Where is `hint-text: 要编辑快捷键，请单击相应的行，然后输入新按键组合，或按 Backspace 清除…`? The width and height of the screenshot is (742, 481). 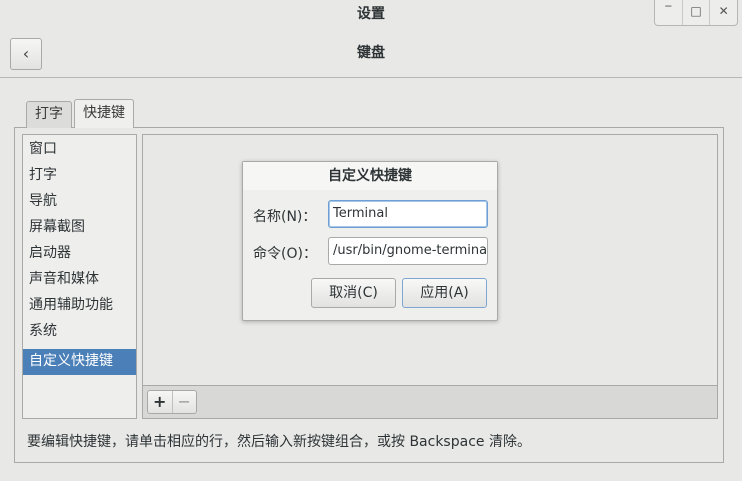
hint-text: 要编辑快捷键，请单击相应的行，然后输入新按键组合，或按 Backspace 清除… is located at coordinates (279, 442).